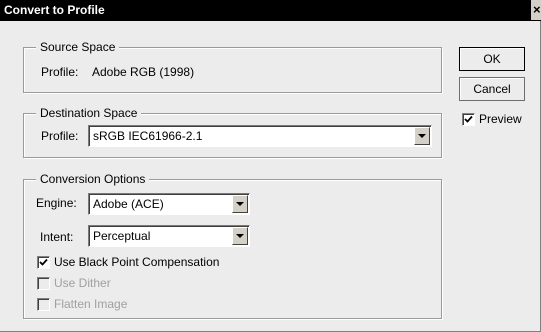 The height and width of the screenshot is (332, 541). Describe the element at coordinates (260, 136) in the screenshot. I see `destination-profile-select: sRGB IEC61966-2.1` at that location.